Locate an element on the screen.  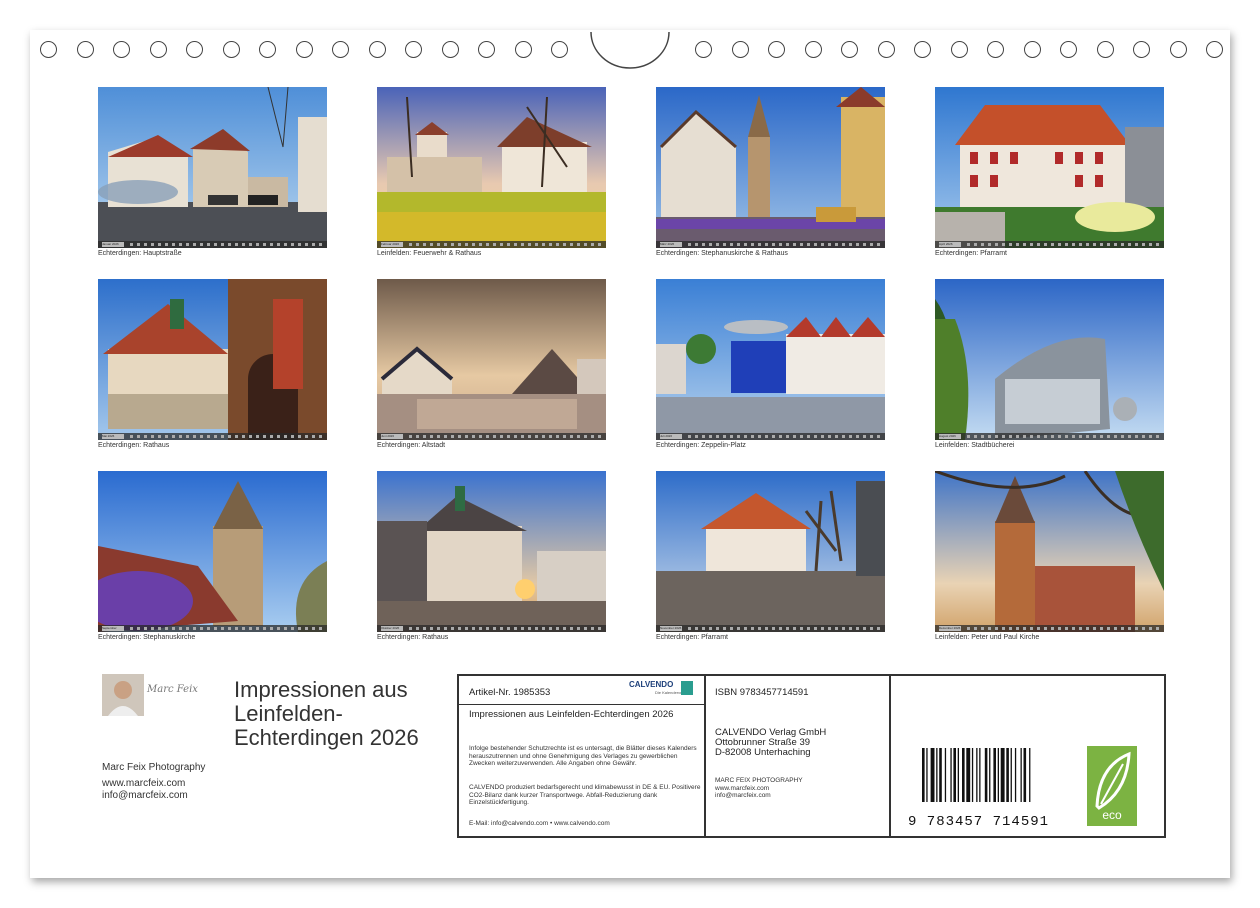
photo-juli: Juli 2026 is located at coordinates (770, 359).